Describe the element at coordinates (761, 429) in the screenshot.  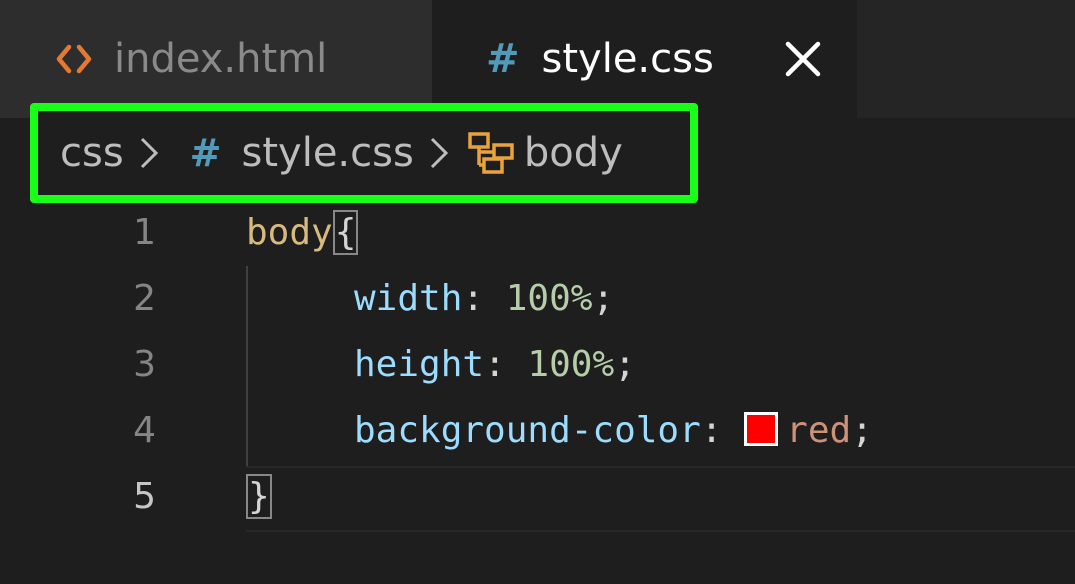
I see `color-swatch` at that location.